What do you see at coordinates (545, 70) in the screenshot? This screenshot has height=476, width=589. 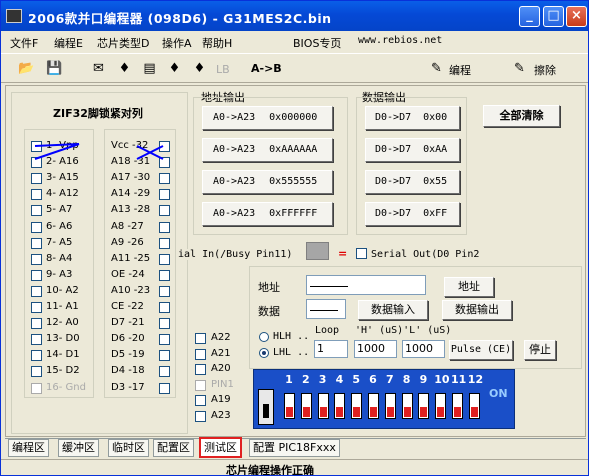 I see `erase-button: 擦除` at bounding box center [545, 70].